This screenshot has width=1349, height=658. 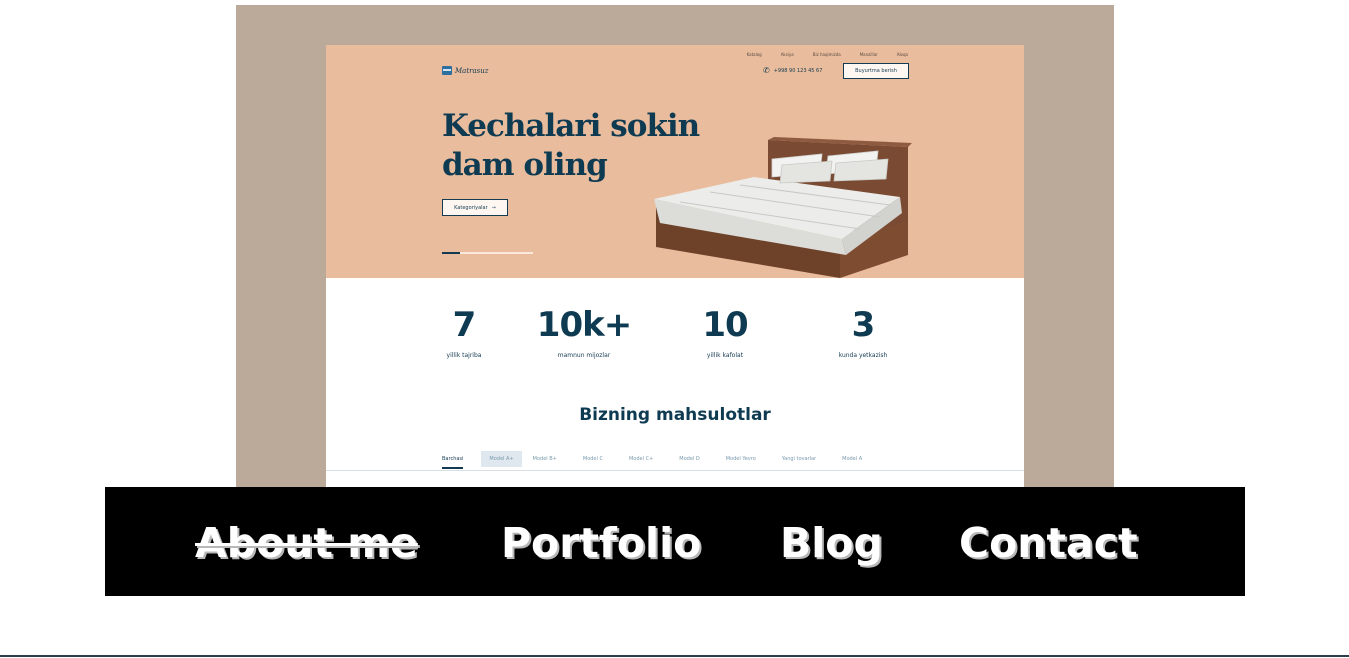 What do you see at coordinates (799, 459) in the screenshot?
I see `tab-new-products: Yangi tovarlar` at bounding box center [799, 459].